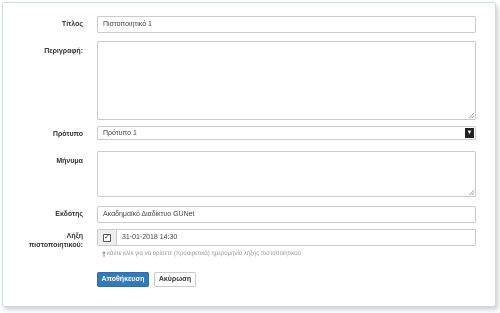  What do you see at coordinates (72, 24) in the screenshot?
I see `title-label: Τίτλος` at bounding box center [72, 24].